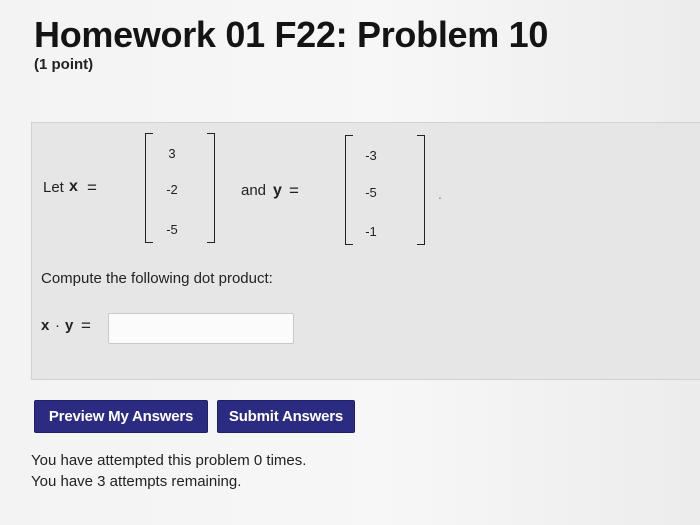  Describe the element at coordinates (121, 416) in the screenshot. I see `preview-answers-button: Preview My Answers` at that location.